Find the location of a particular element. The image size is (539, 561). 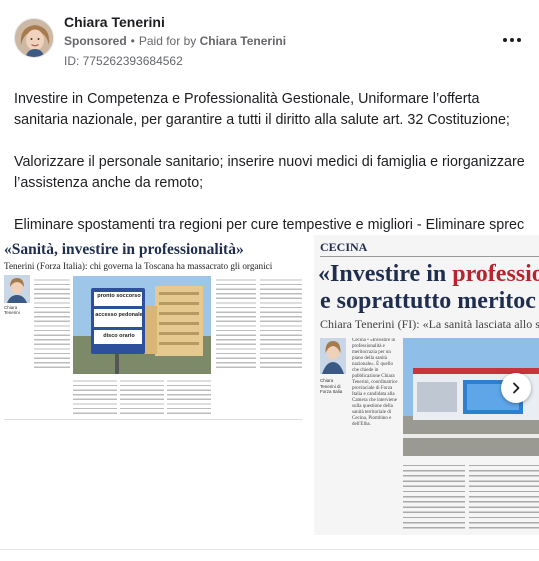

slide2-headline-line-1: «Investire in professio is located at coordinates (428, 274).